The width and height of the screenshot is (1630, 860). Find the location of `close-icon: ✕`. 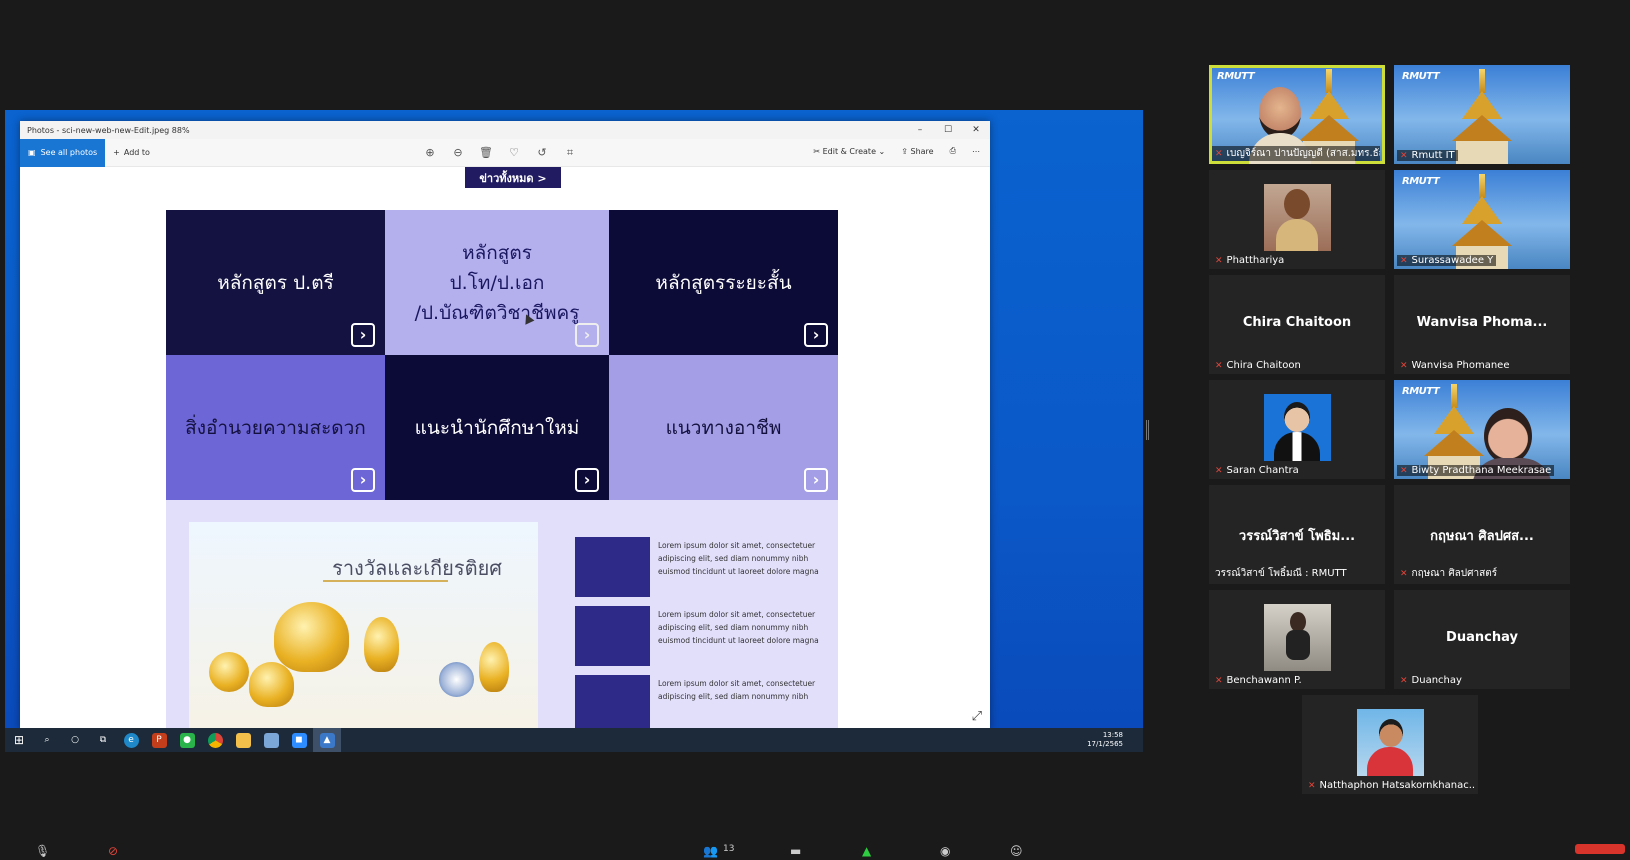

close-icon: ✕ is located at coordinates (976, 130).